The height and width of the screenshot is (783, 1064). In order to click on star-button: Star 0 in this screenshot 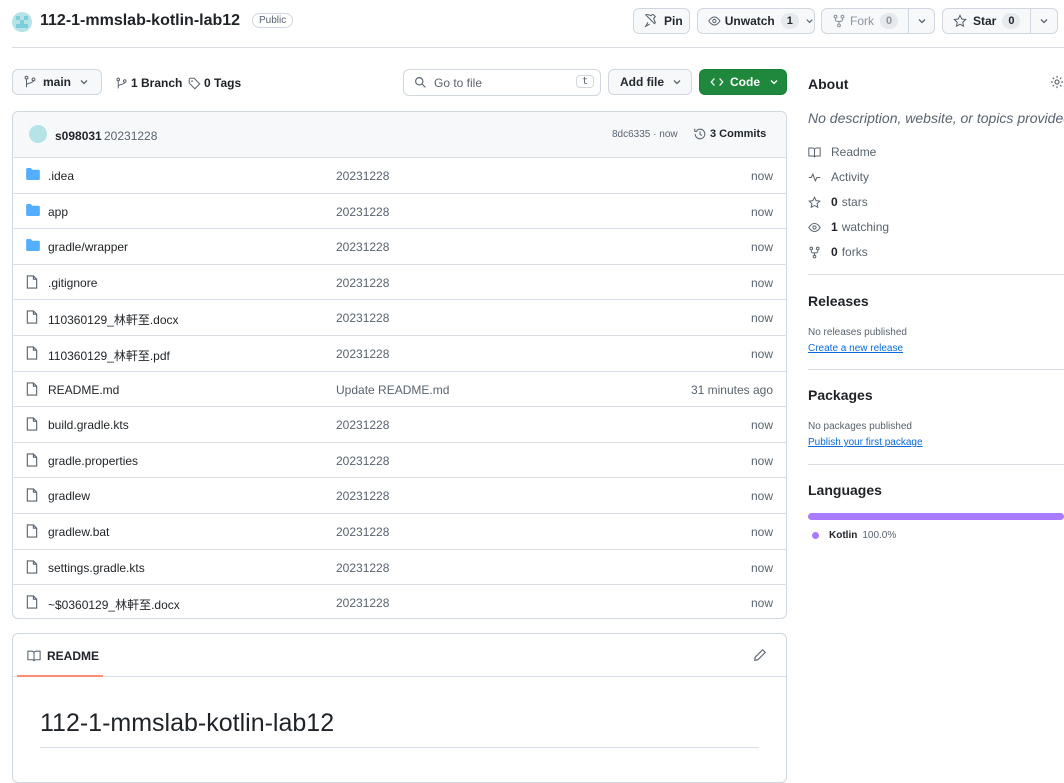, I will do `click(1000, 21)`.